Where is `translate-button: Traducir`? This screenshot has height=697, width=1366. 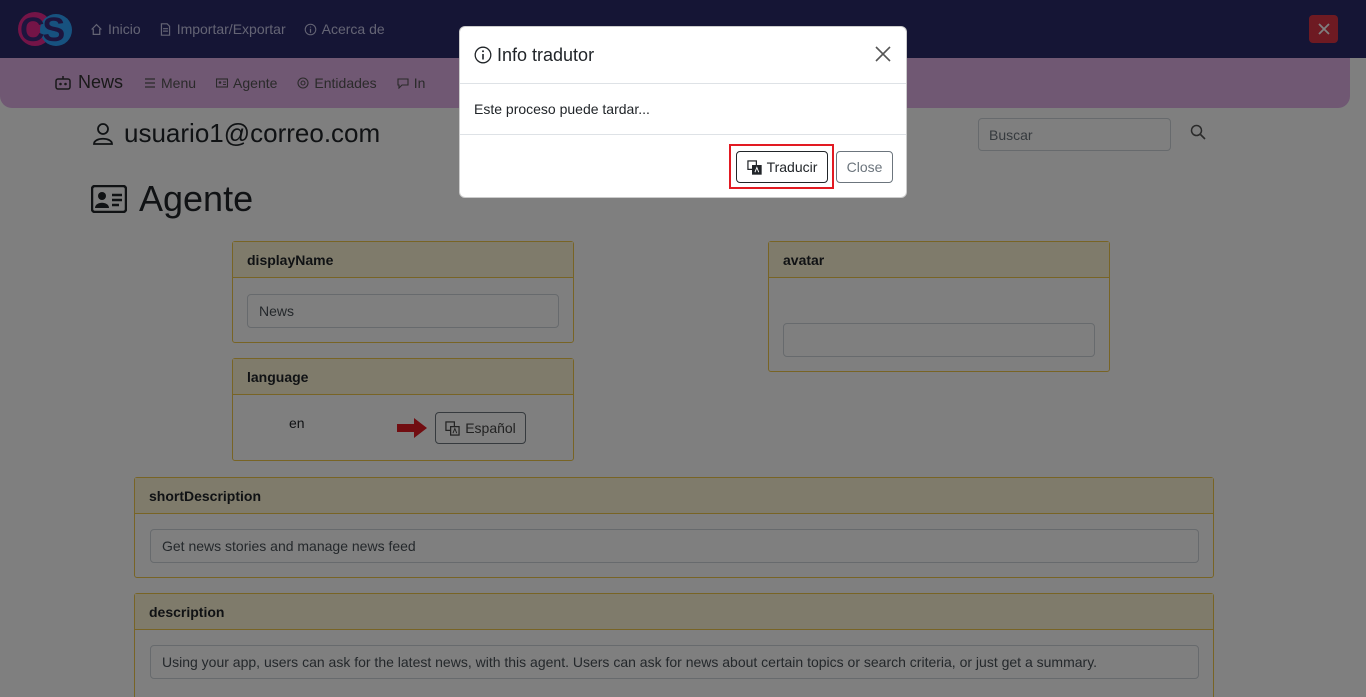 translate-button: Traducir is located at coordinates (782, 167).